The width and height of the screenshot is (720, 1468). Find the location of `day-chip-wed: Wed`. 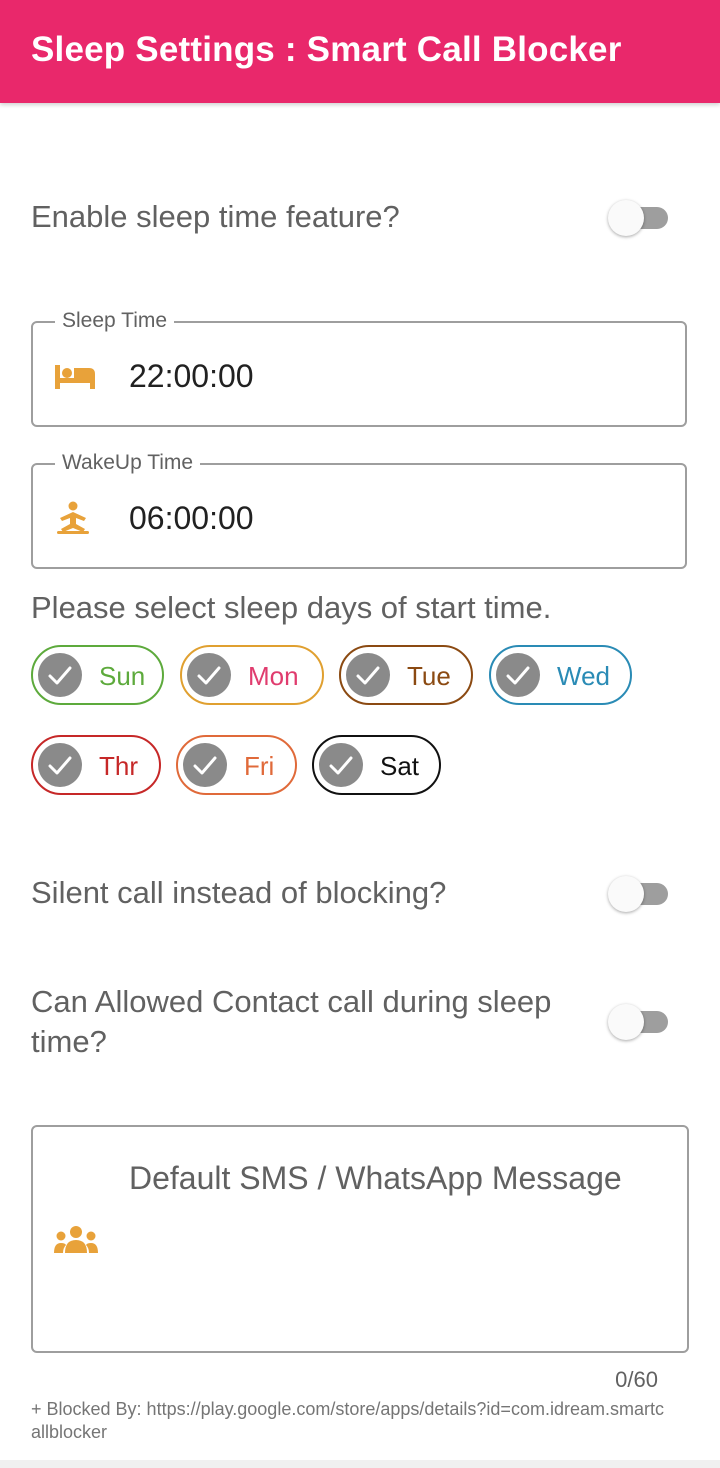

day-chip-wed: Wed is located at coordinates (560, 675).